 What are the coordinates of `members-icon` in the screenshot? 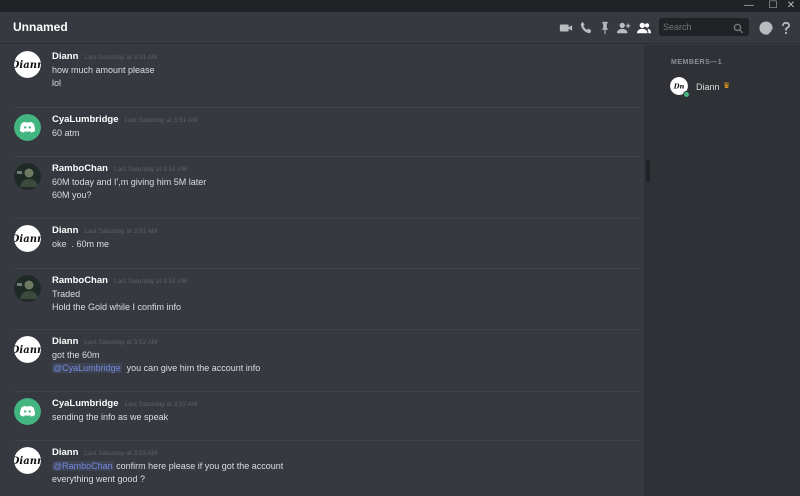 It's located at (644, 28).